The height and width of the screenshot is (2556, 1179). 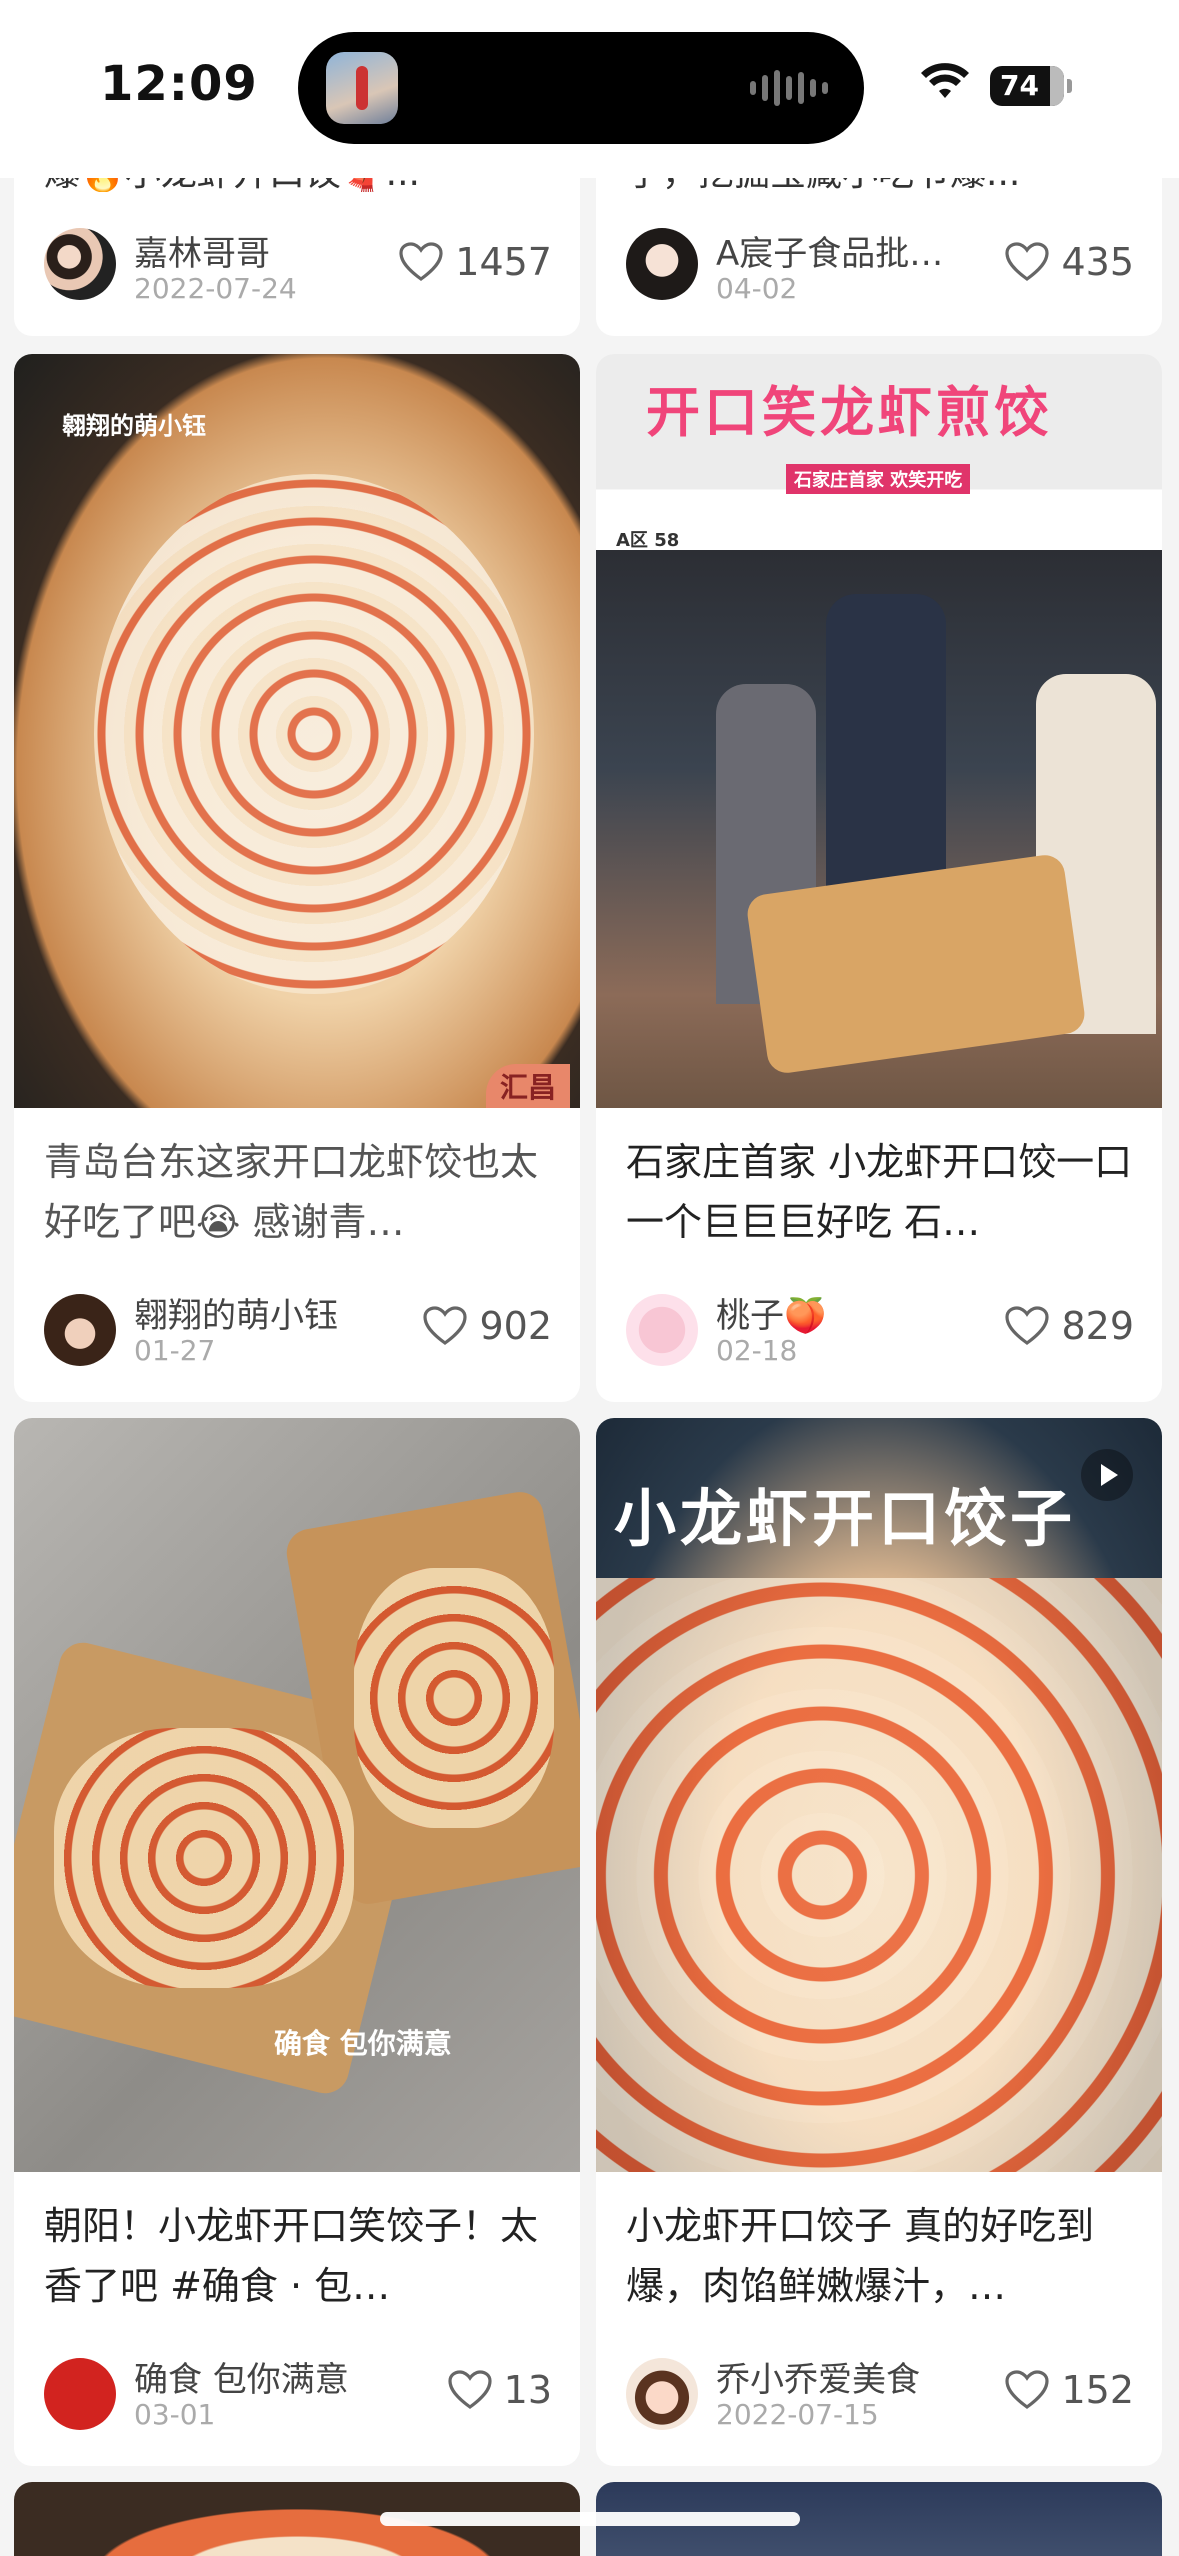 I want to click on status-bar: 12:09 74, so click(x=589, y=89).